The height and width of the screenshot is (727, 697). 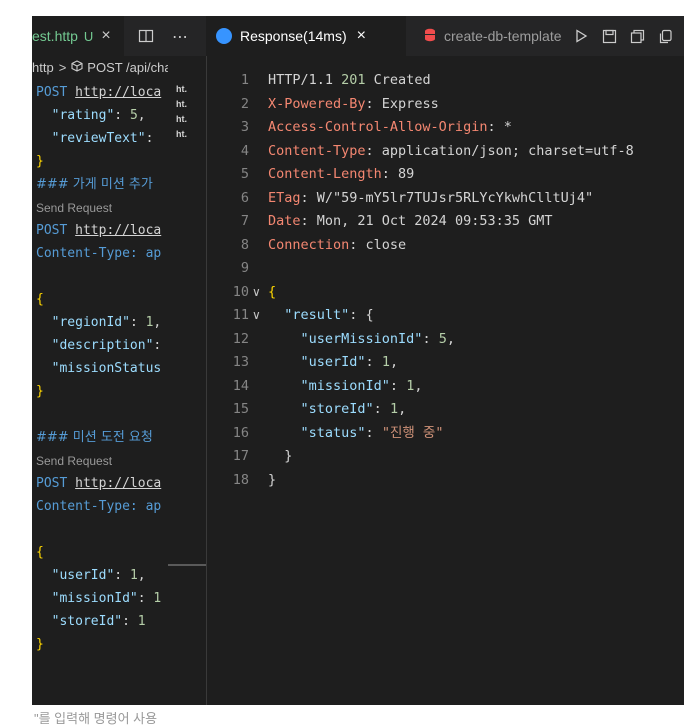 What do you see at coordinates (499, 127) in the screenshot?
I see `code-token: : *` at bounding box center [499, 127].